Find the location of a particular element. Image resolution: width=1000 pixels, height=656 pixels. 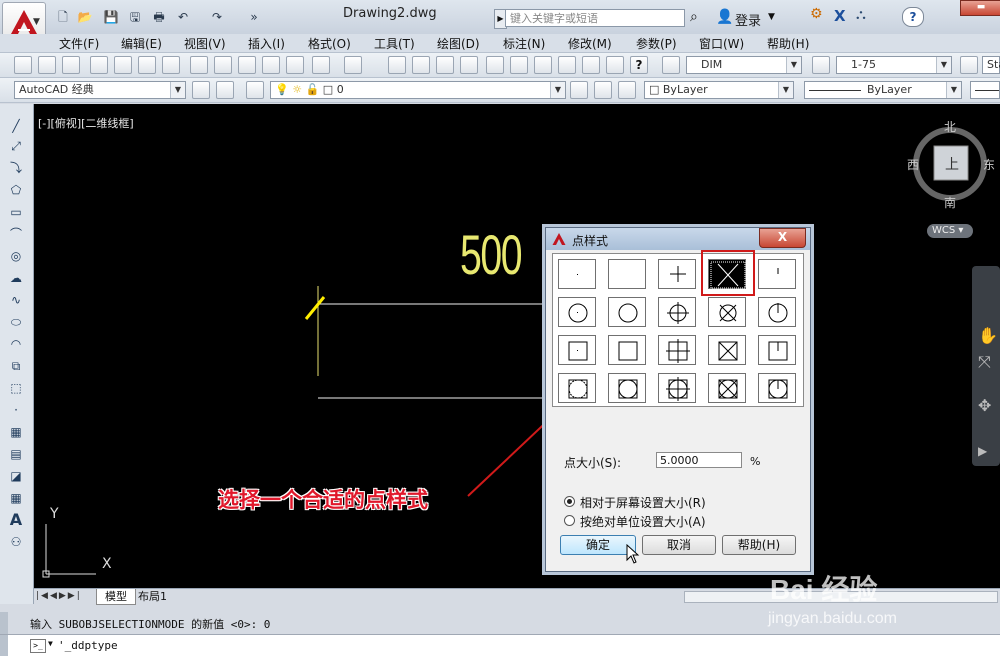

calculator-icon is located at coordinates (615, 65).